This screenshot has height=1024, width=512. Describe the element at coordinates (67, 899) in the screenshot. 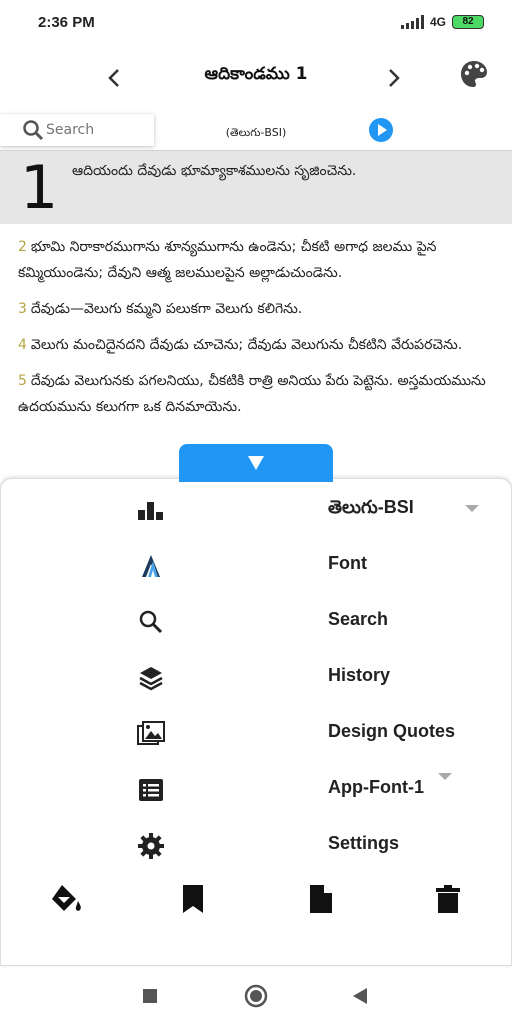

I see `paint-bucket-icon` at that location.